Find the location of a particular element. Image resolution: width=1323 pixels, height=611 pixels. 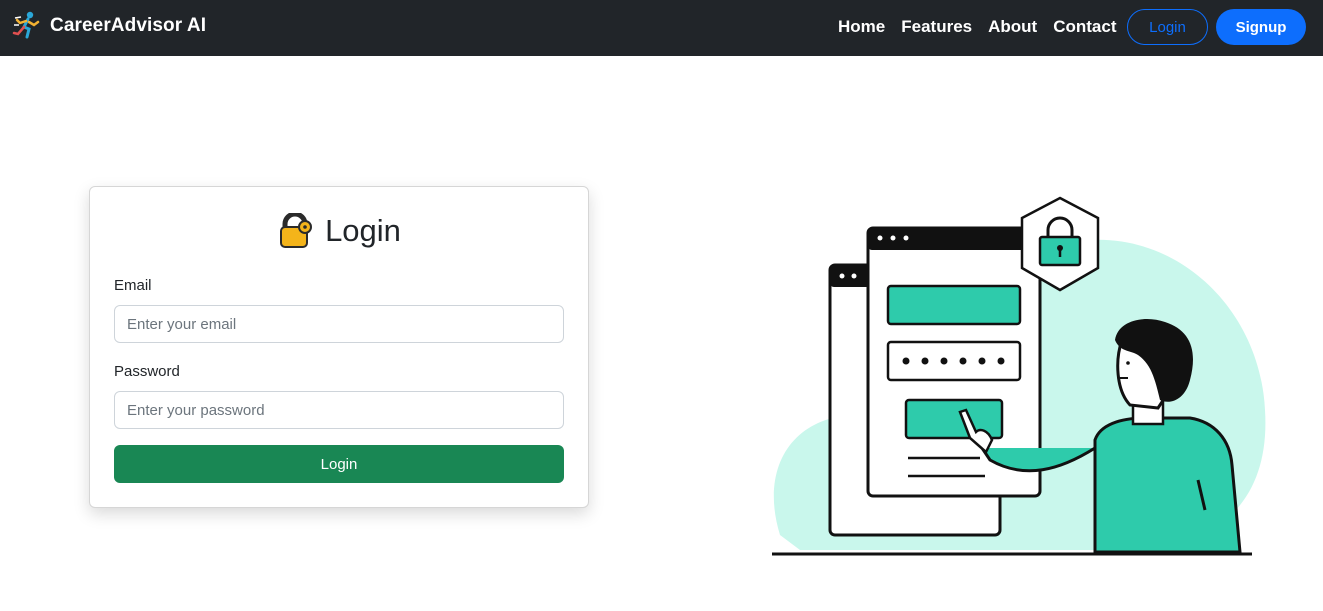

email-field is located at coordinates (339, 324).